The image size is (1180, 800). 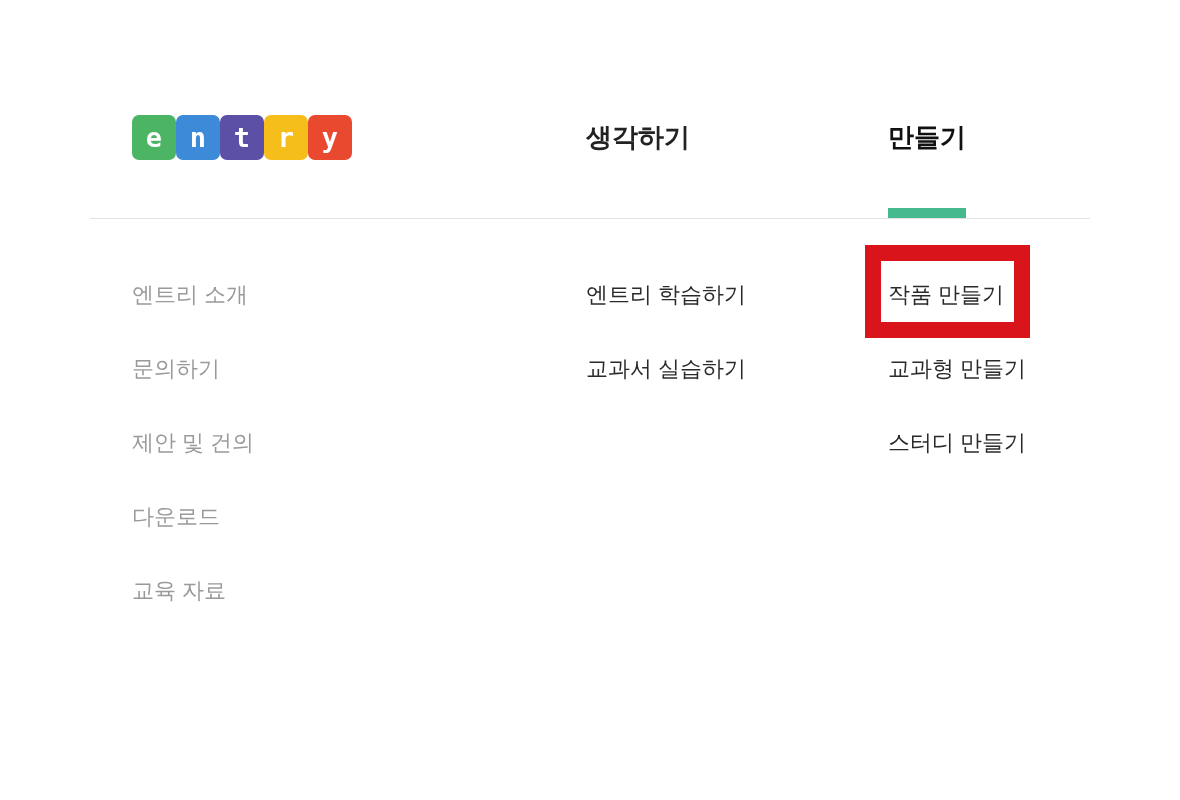 I want to click on logo-letter: y, so click(x=330, y=137).